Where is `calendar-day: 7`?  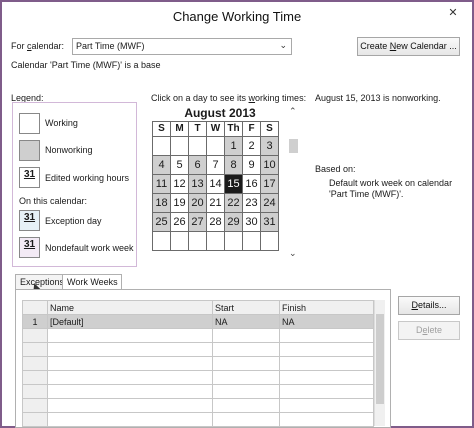
calendar-day: 7 is located at coordinates (215, 165).